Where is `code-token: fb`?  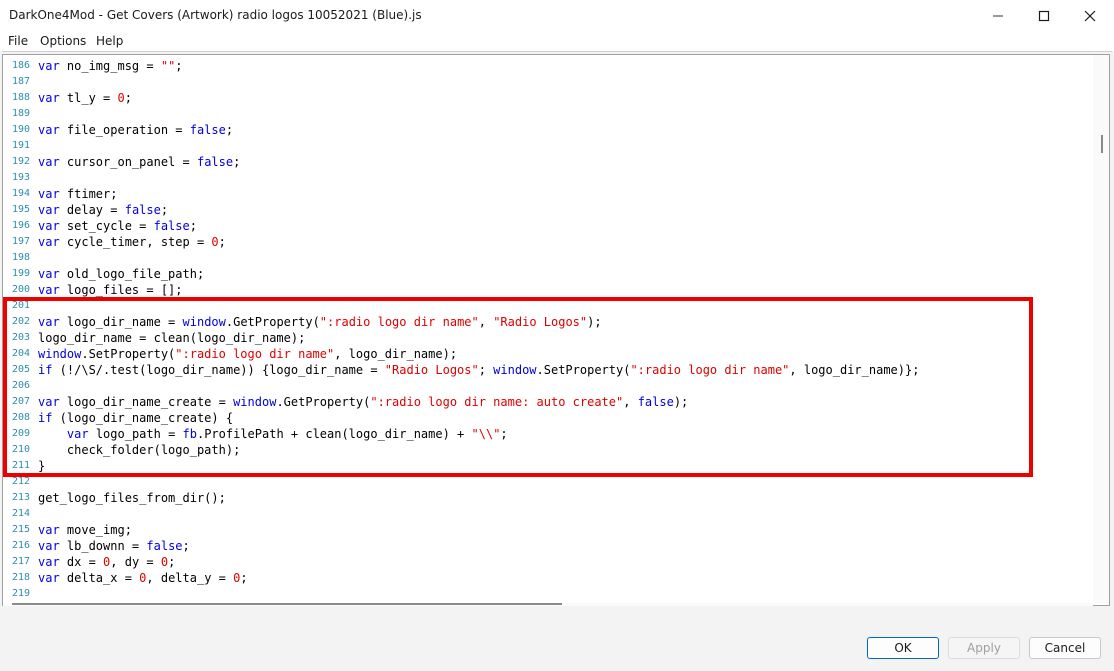 code-token: fb is located at coordinates (189, 434).